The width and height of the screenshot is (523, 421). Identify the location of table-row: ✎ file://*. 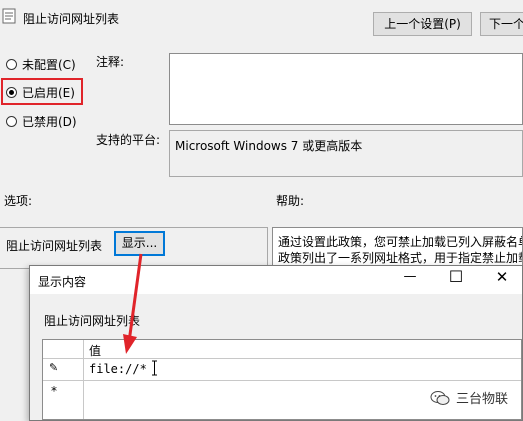
(282, 370).